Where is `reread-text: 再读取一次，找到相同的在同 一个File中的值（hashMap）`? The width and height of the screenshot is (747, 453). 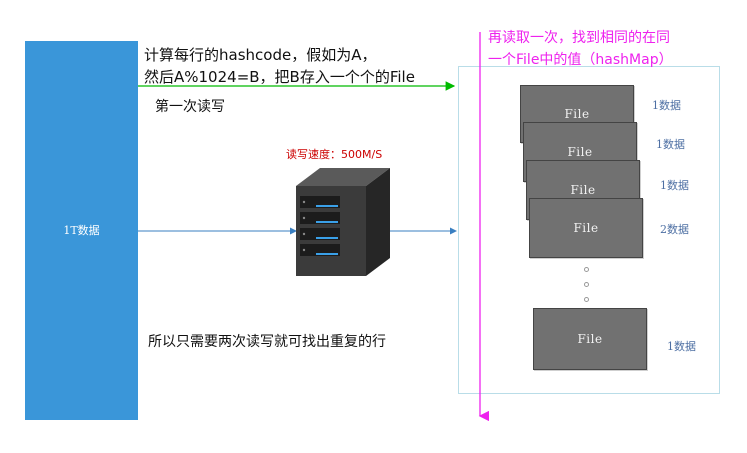
reread-text: 再读取一次，找到相同的在同 一个File中的值（hashMap） is located at coordinates (580, 49).